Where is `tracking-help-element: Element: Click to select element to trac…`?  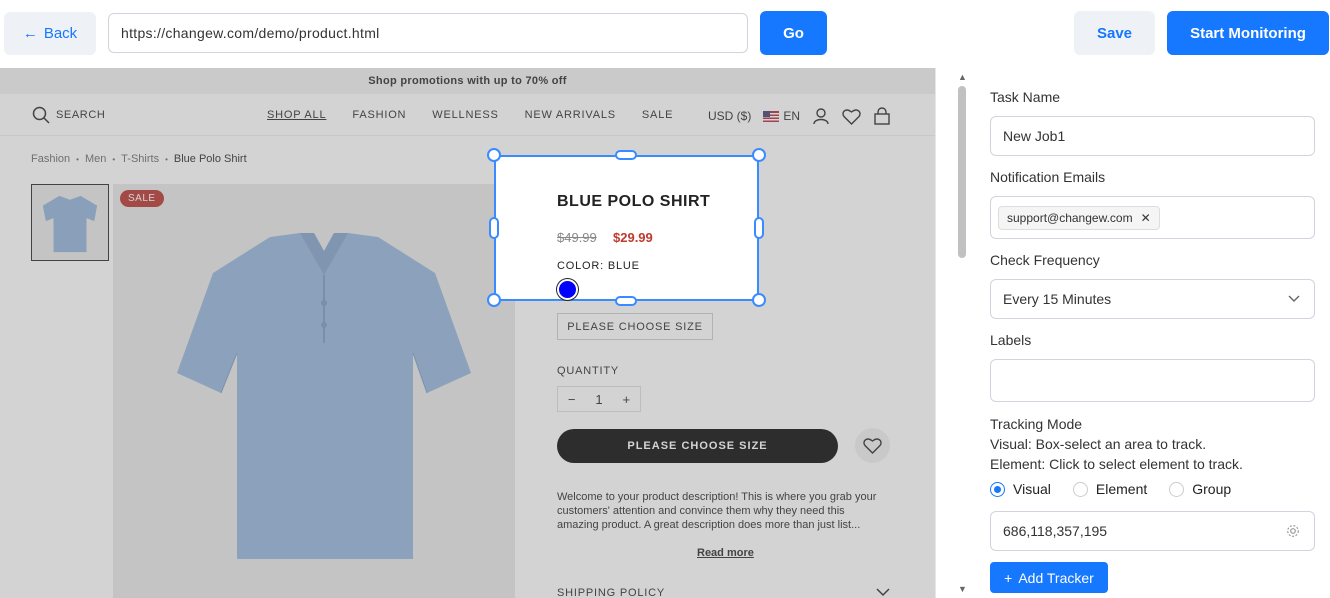 tracking-help-element: Element: Click to select element to trac… is located at coordinates (1116, 464).